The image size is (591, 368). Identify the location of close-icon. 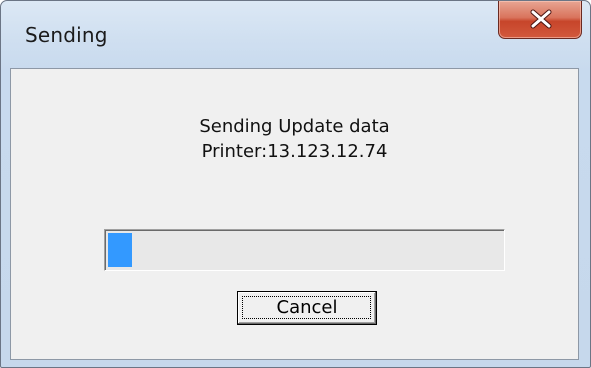
(541, 19).